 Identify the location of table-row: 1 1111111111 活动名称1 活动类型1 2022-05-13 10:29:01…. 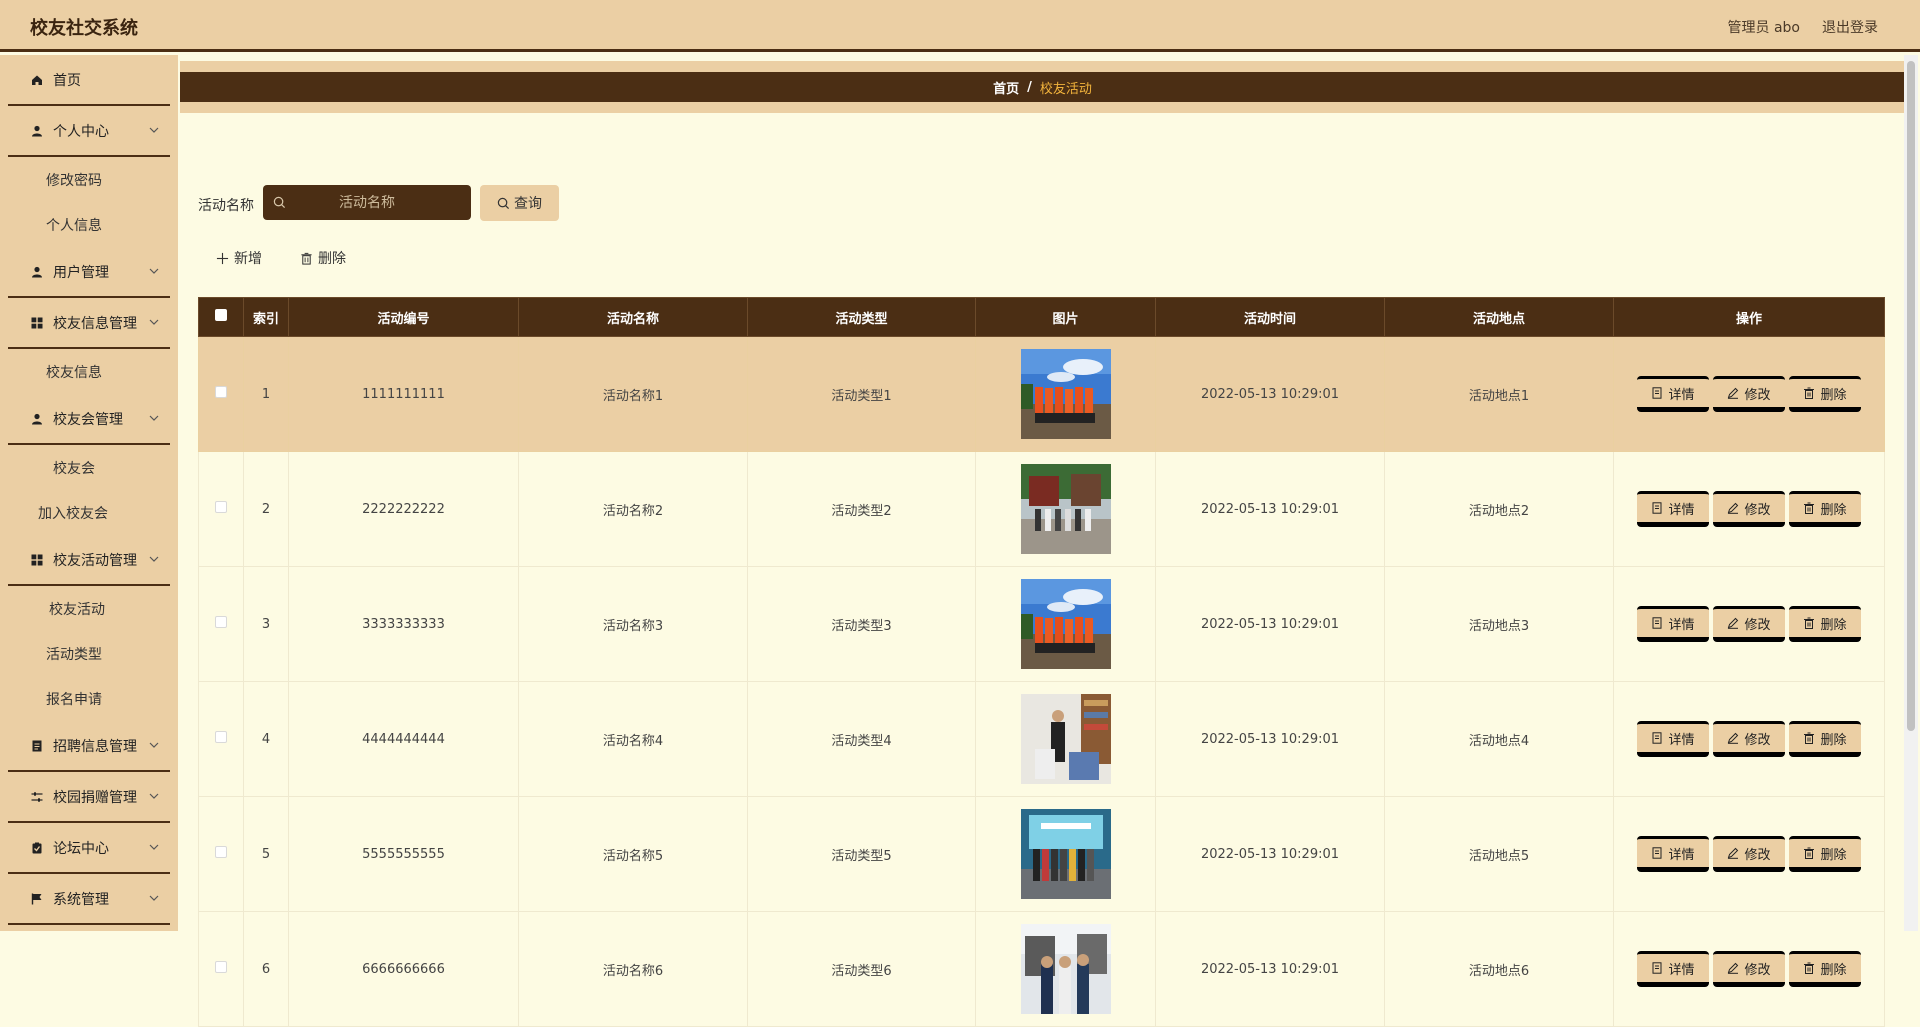
(1041, 394).